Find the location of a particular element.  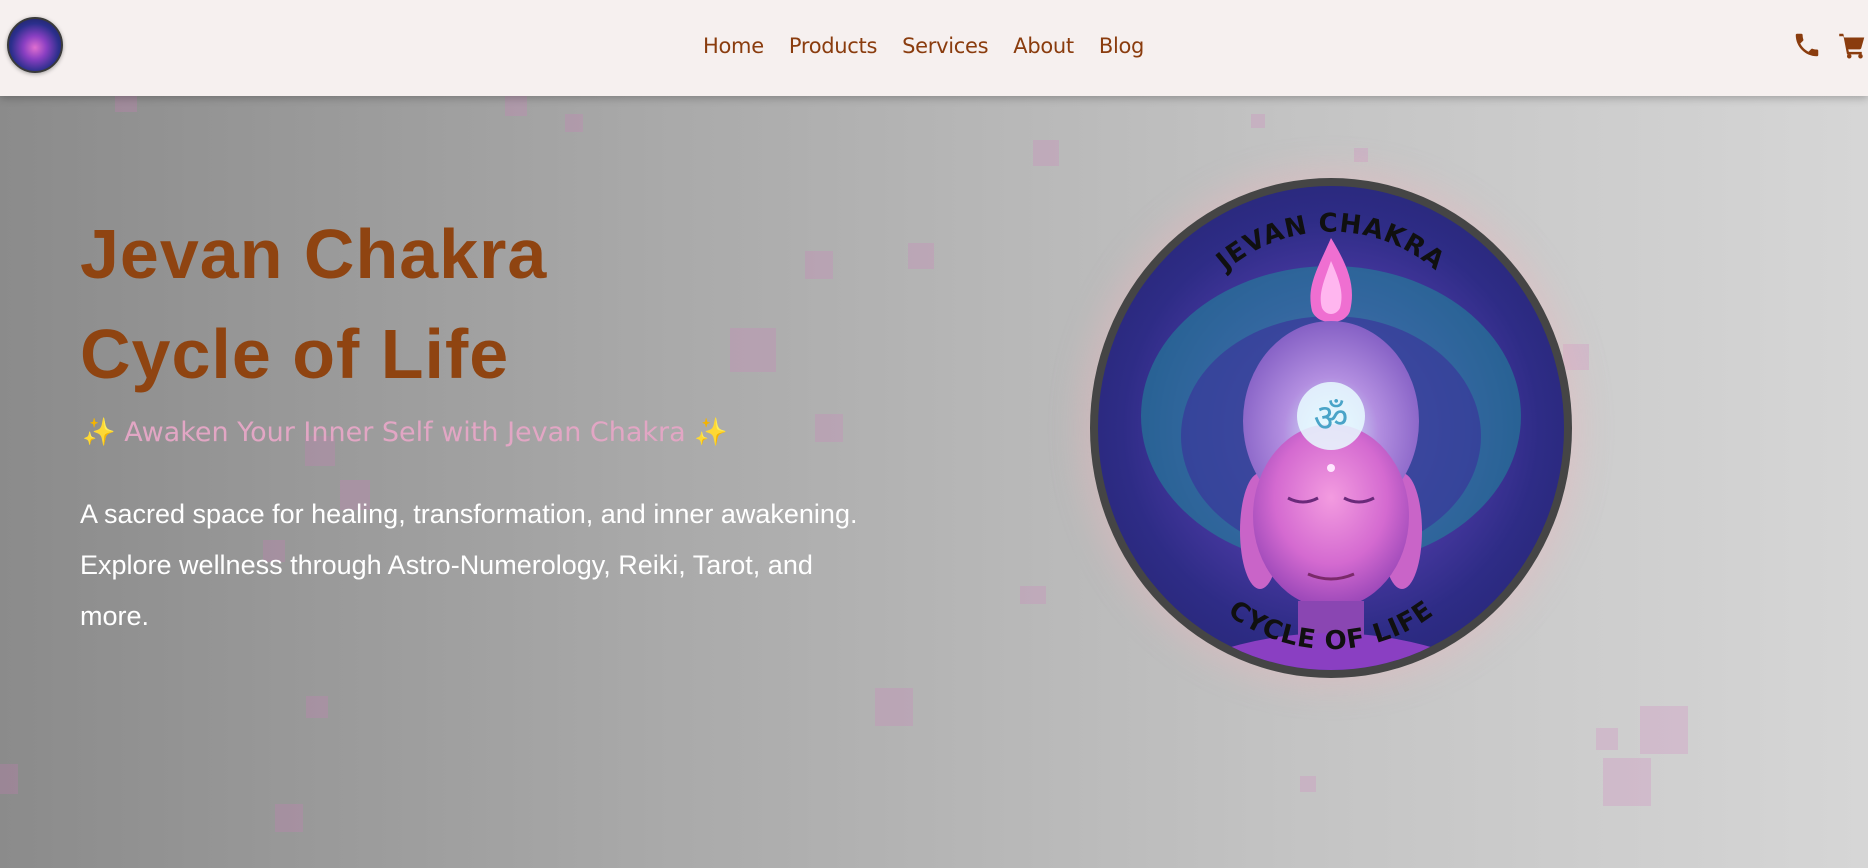

nav-about: About is located at coordinates (1043, 46).